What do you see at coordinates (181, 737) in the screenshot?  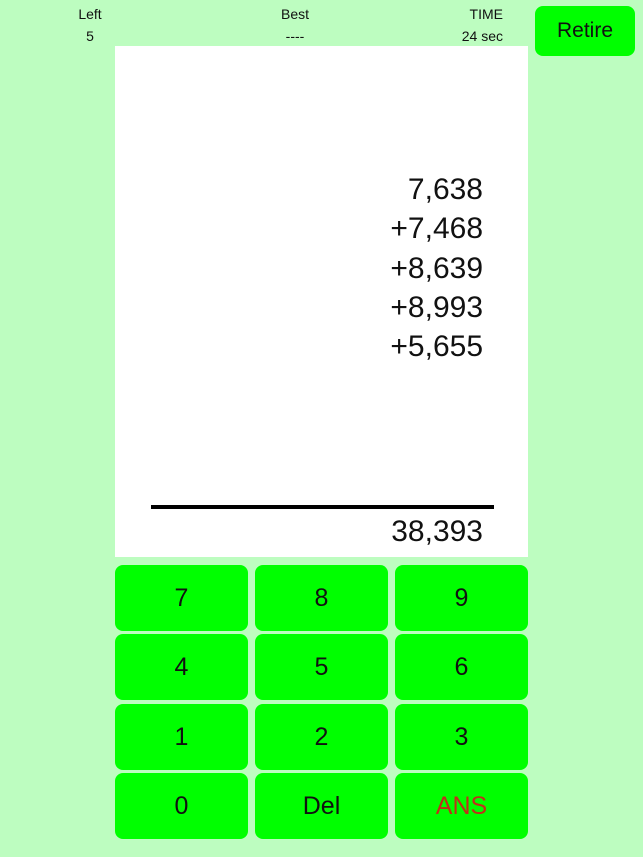 I see `key-1: 1` at bounding box center [181, 737].